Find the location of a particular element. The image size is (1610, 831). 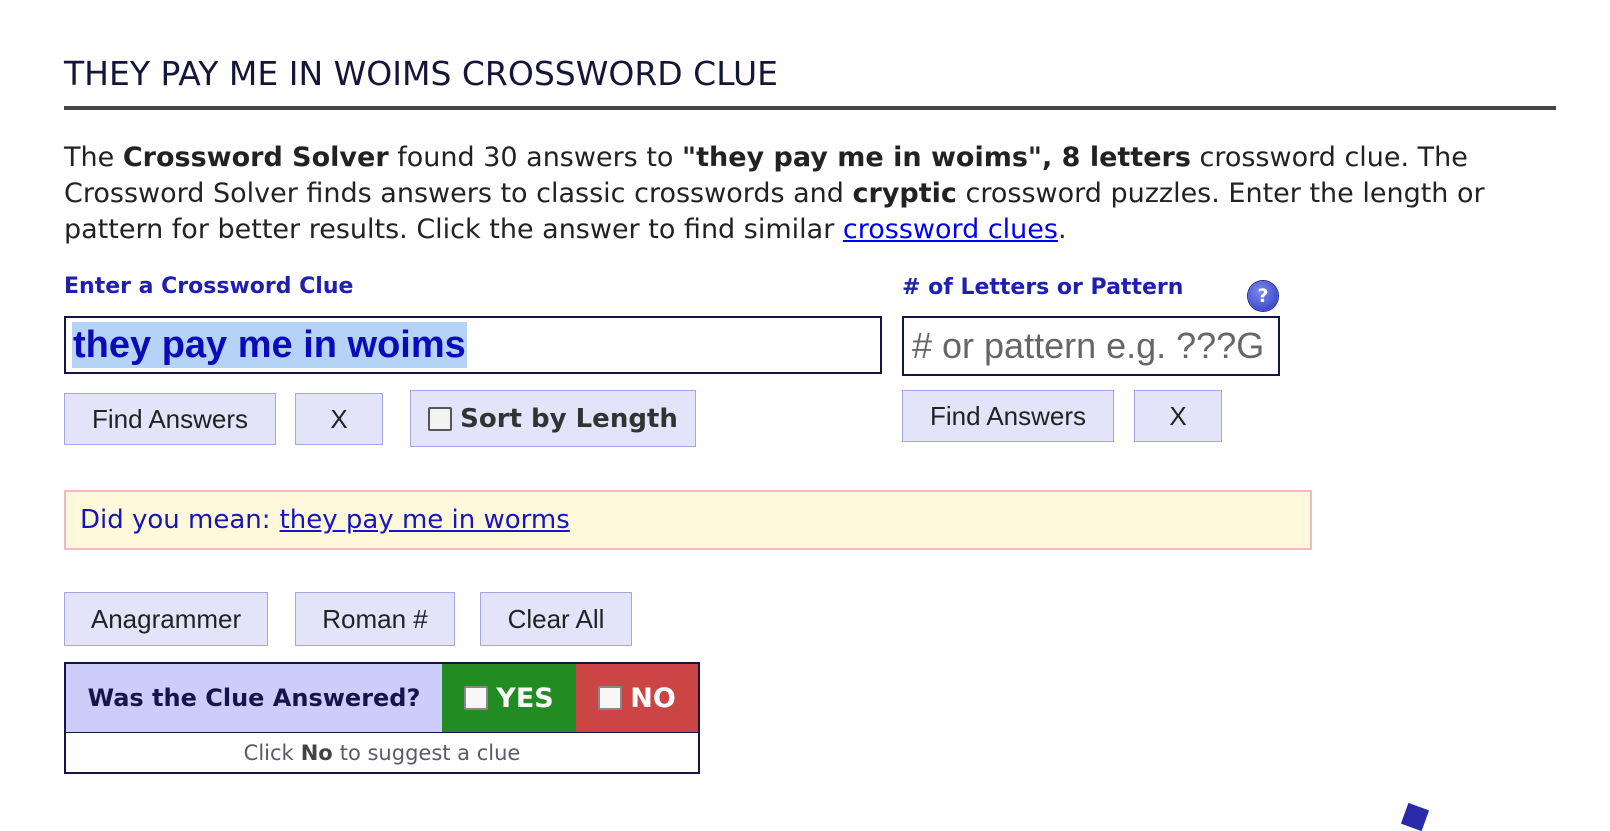

intro-text: found 30 answers to is located at coordinates (535, 157).